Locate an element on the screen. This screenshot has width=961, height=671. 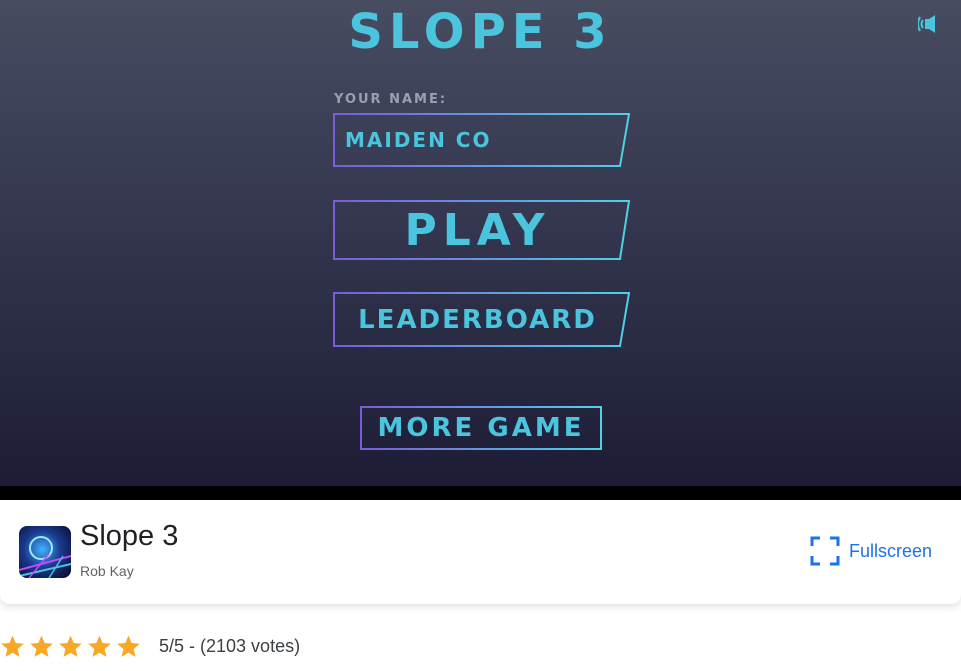
fullscreen-icon is located at coordinates (825, 551).